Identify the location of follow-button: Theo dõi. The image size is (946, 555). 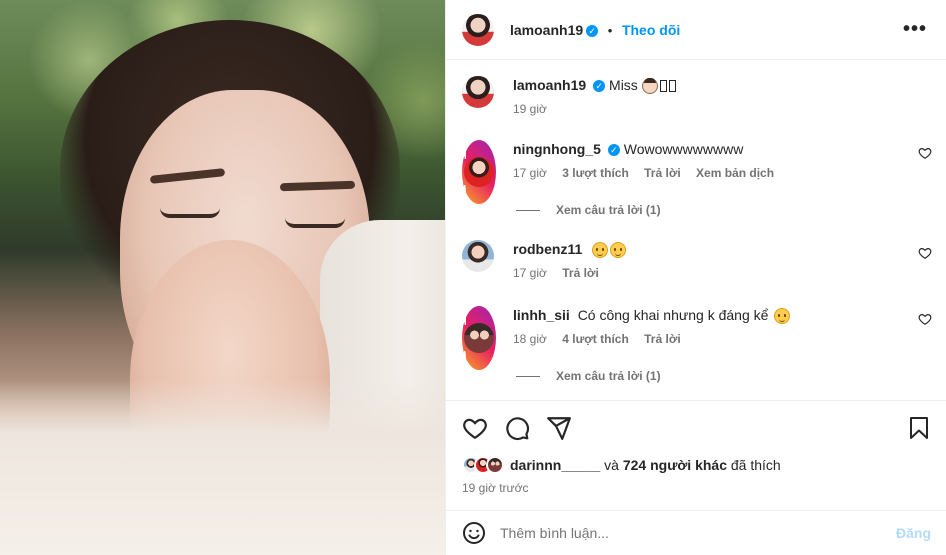
(651, 30).